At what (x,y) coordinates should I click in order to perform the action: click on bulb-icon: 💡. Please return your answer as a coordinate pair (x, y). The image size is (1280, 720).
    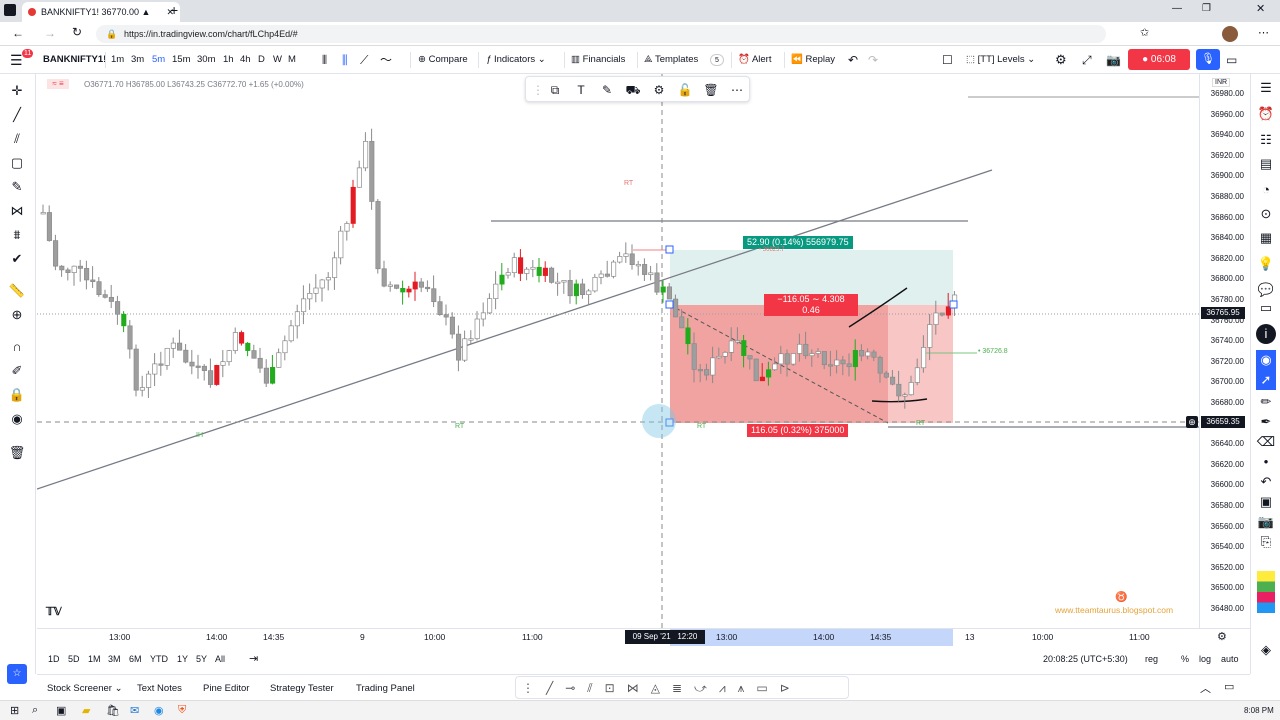
    Looking at the image, I should click on (1266, 264).